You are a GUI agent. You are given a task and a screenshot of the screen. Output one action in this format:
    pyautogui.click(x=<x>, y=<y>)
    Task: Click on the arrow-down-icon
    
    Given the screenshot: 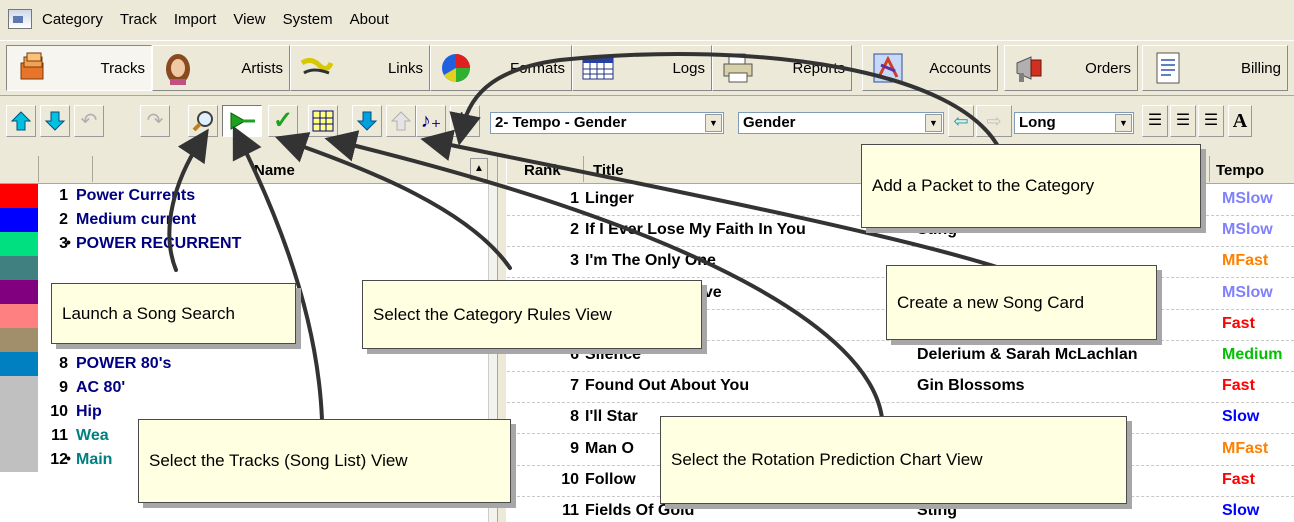 What is the action you would take?
    pyautogui.click(x=367, y=121)
    